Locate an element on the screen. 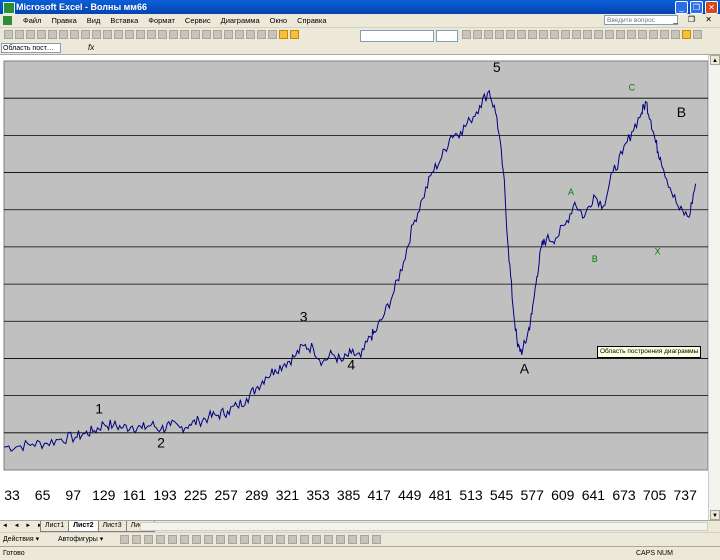 The image size is (720, 560). tab-sheet-3: Лист3 is located at coordinates (112, 526).